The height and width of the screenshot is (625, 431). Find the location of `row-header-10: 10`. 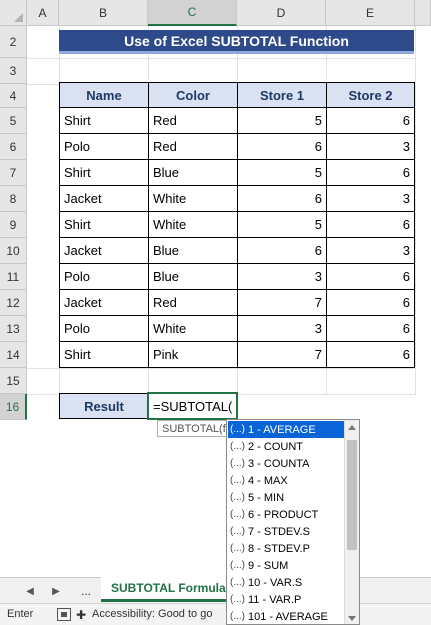

row-header-10: 10 is located at coordinates (13, 251).